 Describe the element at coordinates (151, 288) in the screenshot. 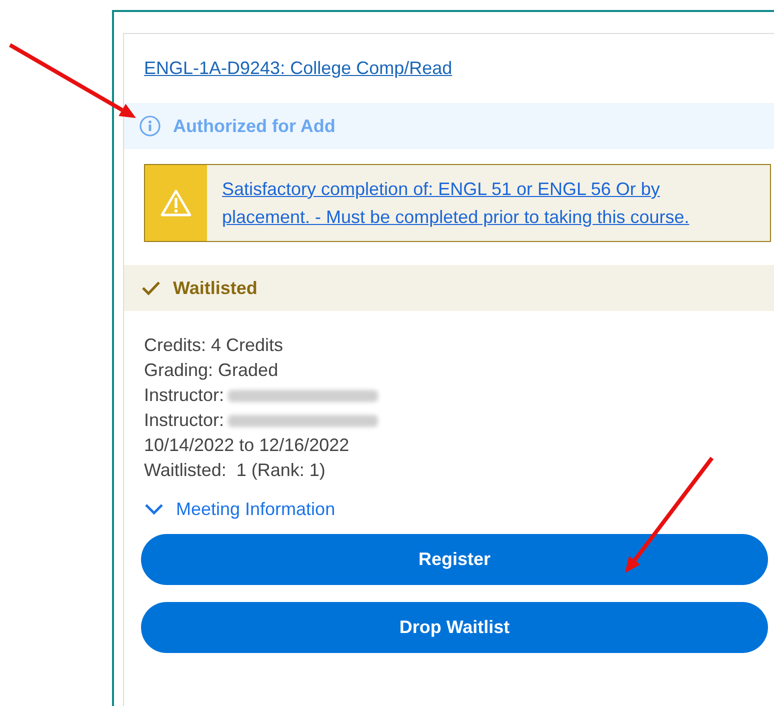

I see `check-icon` at that location.